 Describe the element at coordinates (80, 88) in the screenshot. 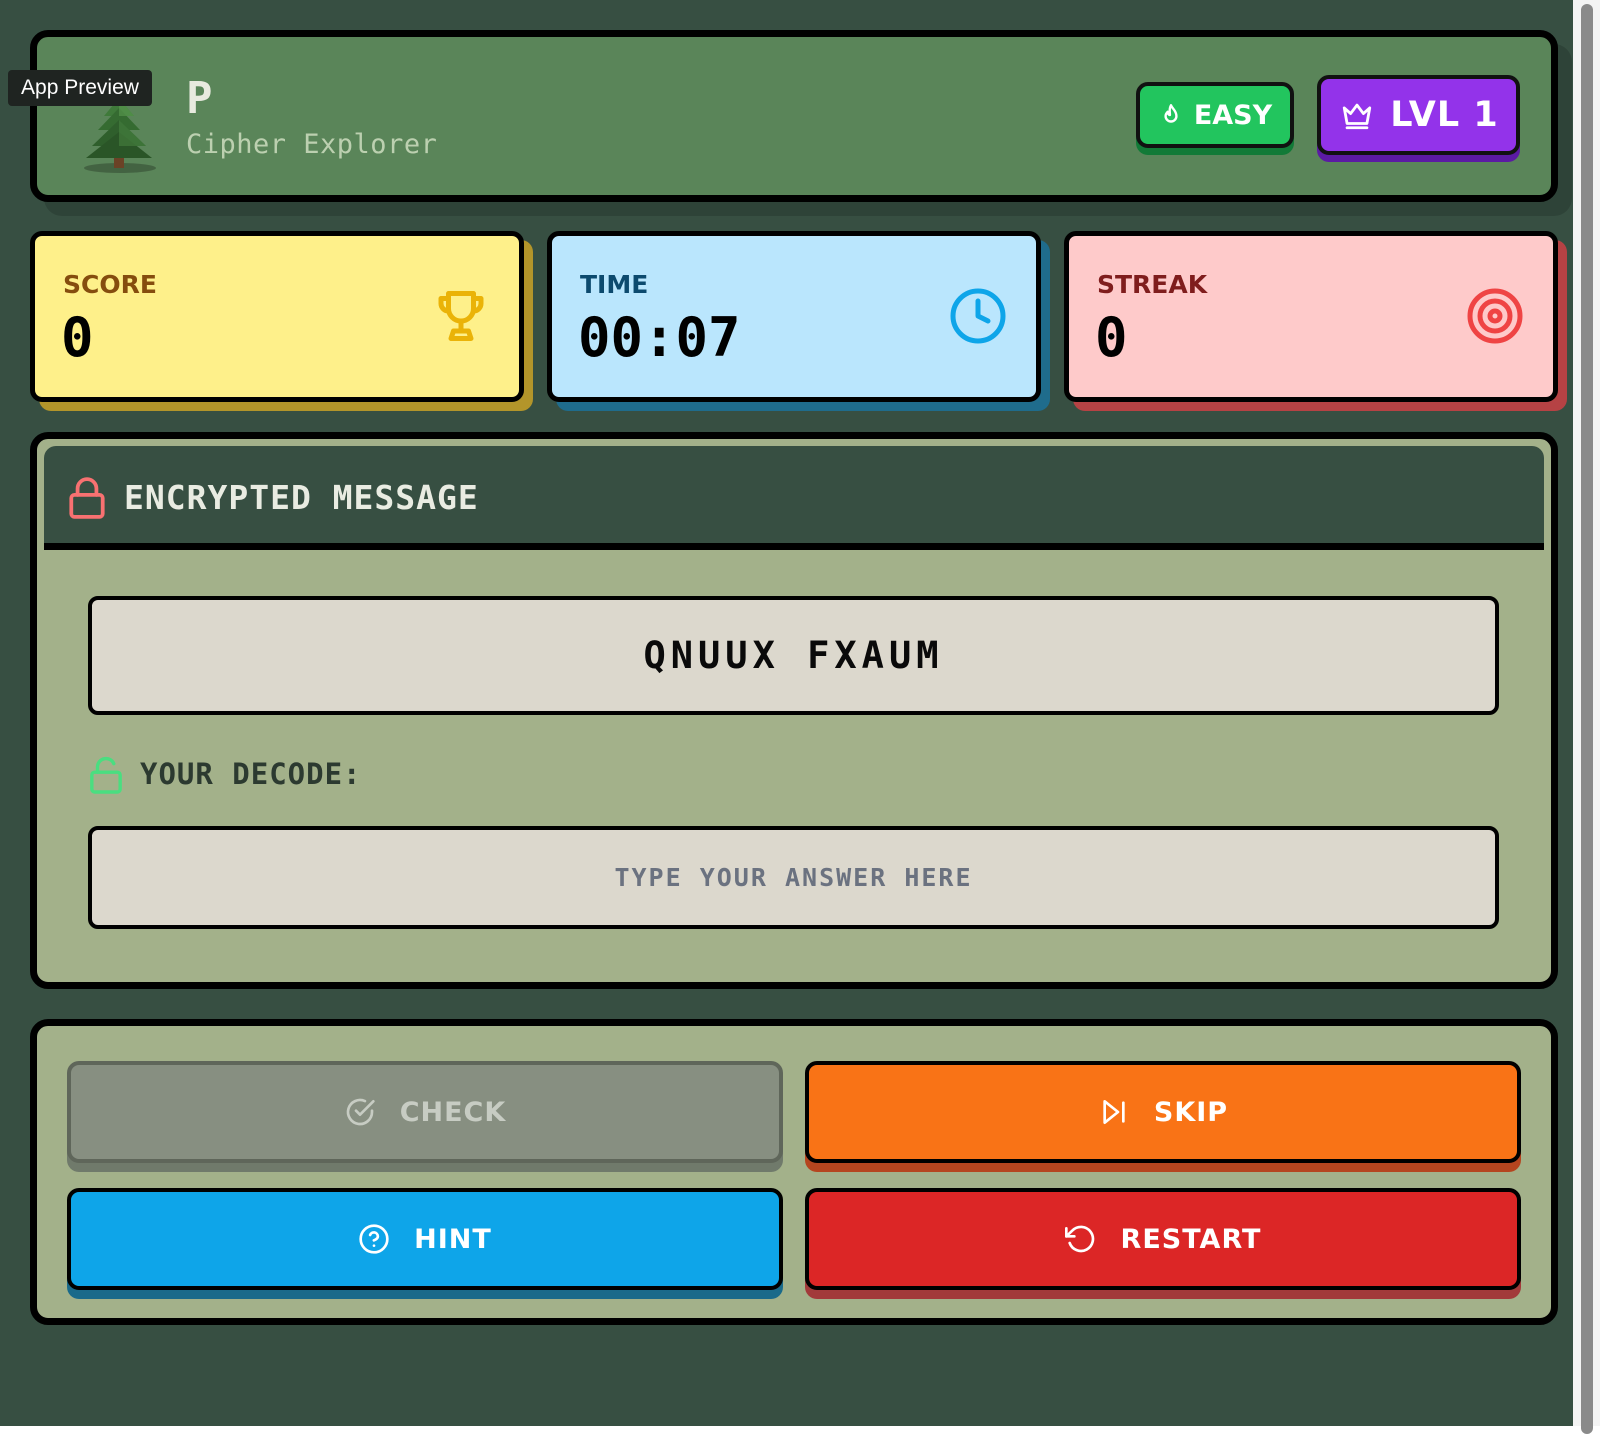

I see `app-preview-tooltip: App Preview` at that location.